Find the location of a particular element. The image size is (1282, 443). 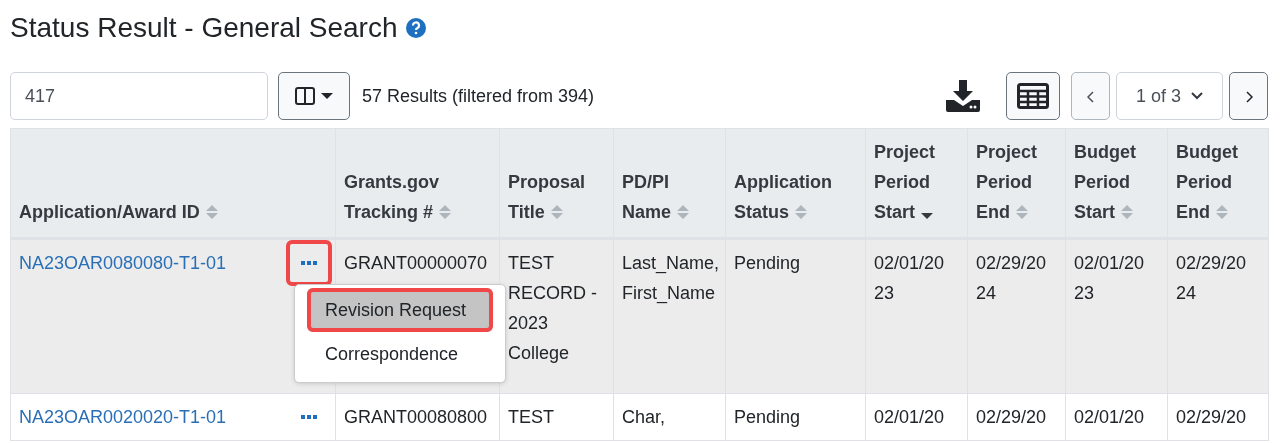

download-icon is located at coordinates (963, 96).